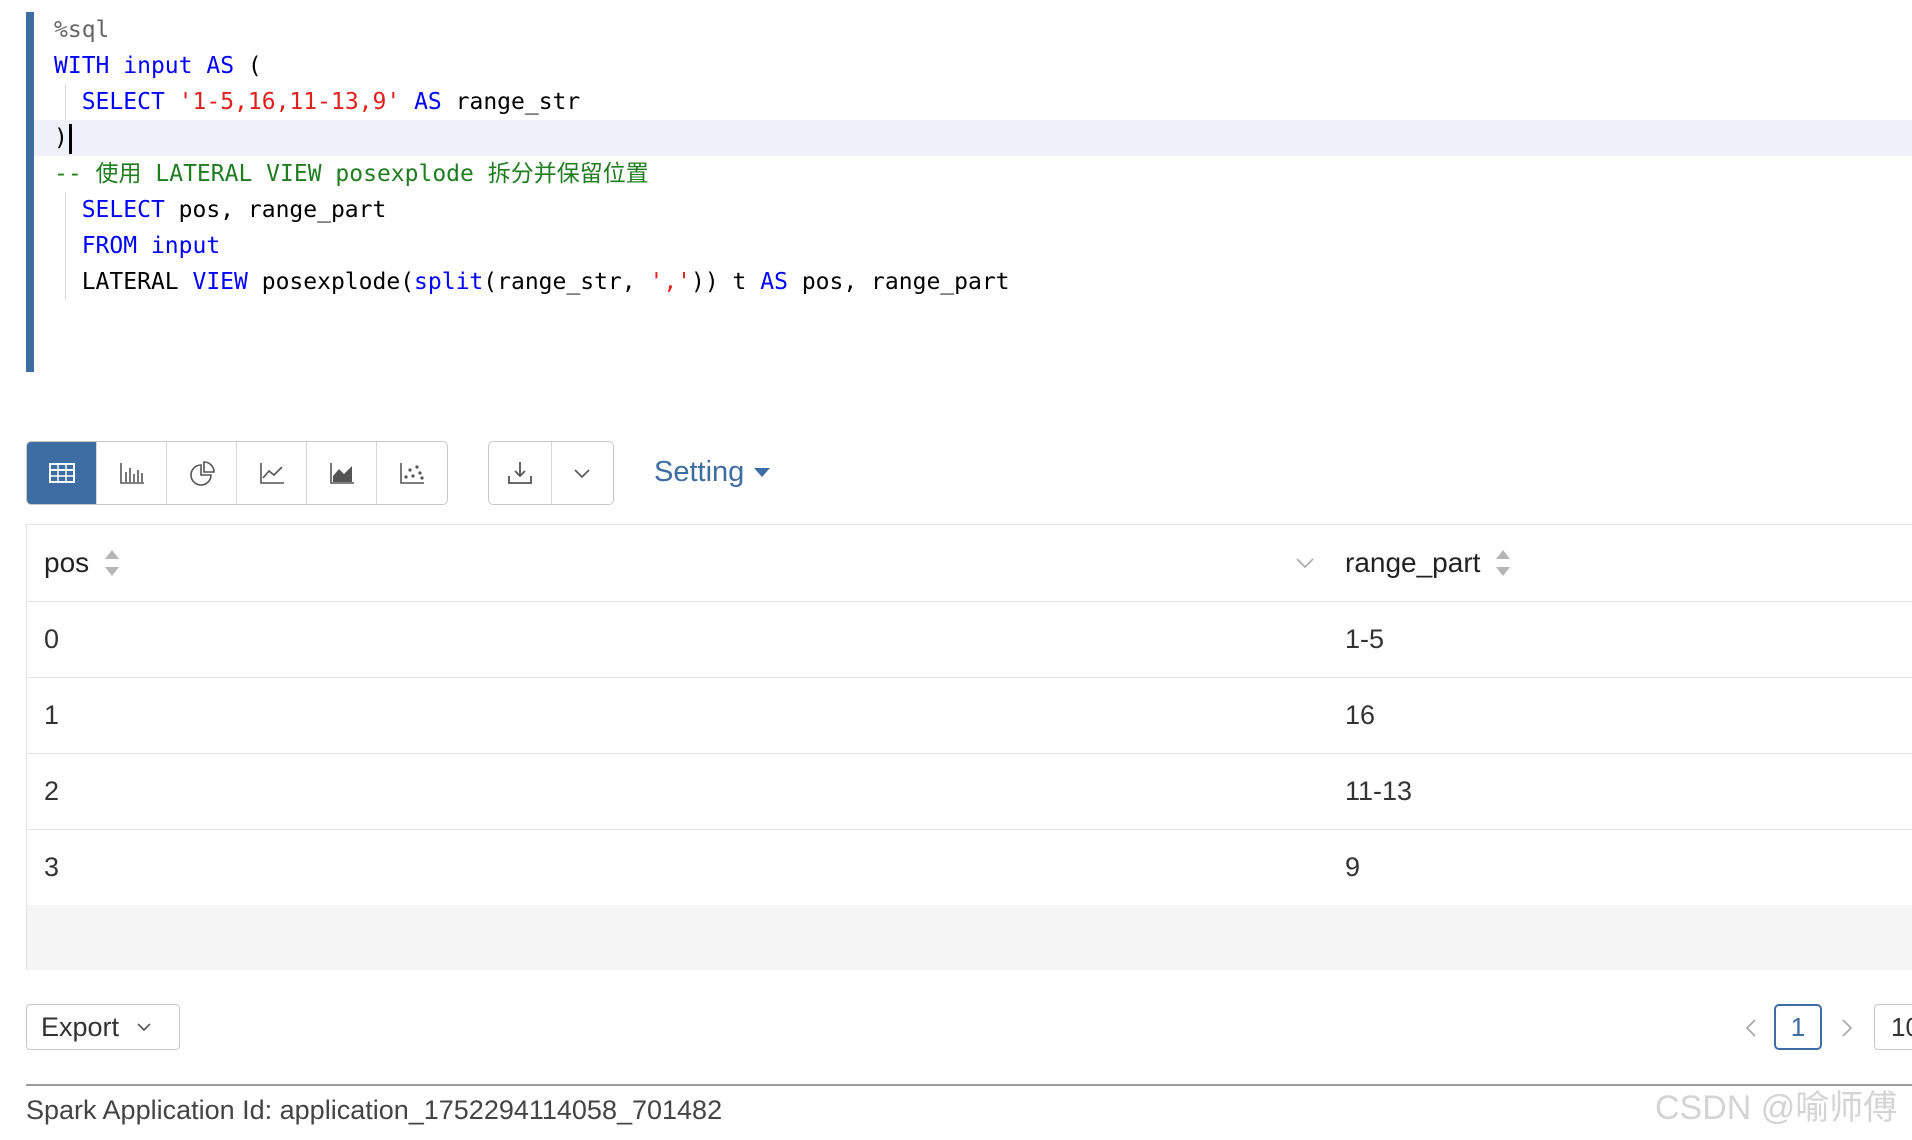  Describe the element at coordinates (351, 174) in the screenshot. I see `code-comment: -- 使用 LATERAL VIEW posexplode 拆分并保留位置` at that location.